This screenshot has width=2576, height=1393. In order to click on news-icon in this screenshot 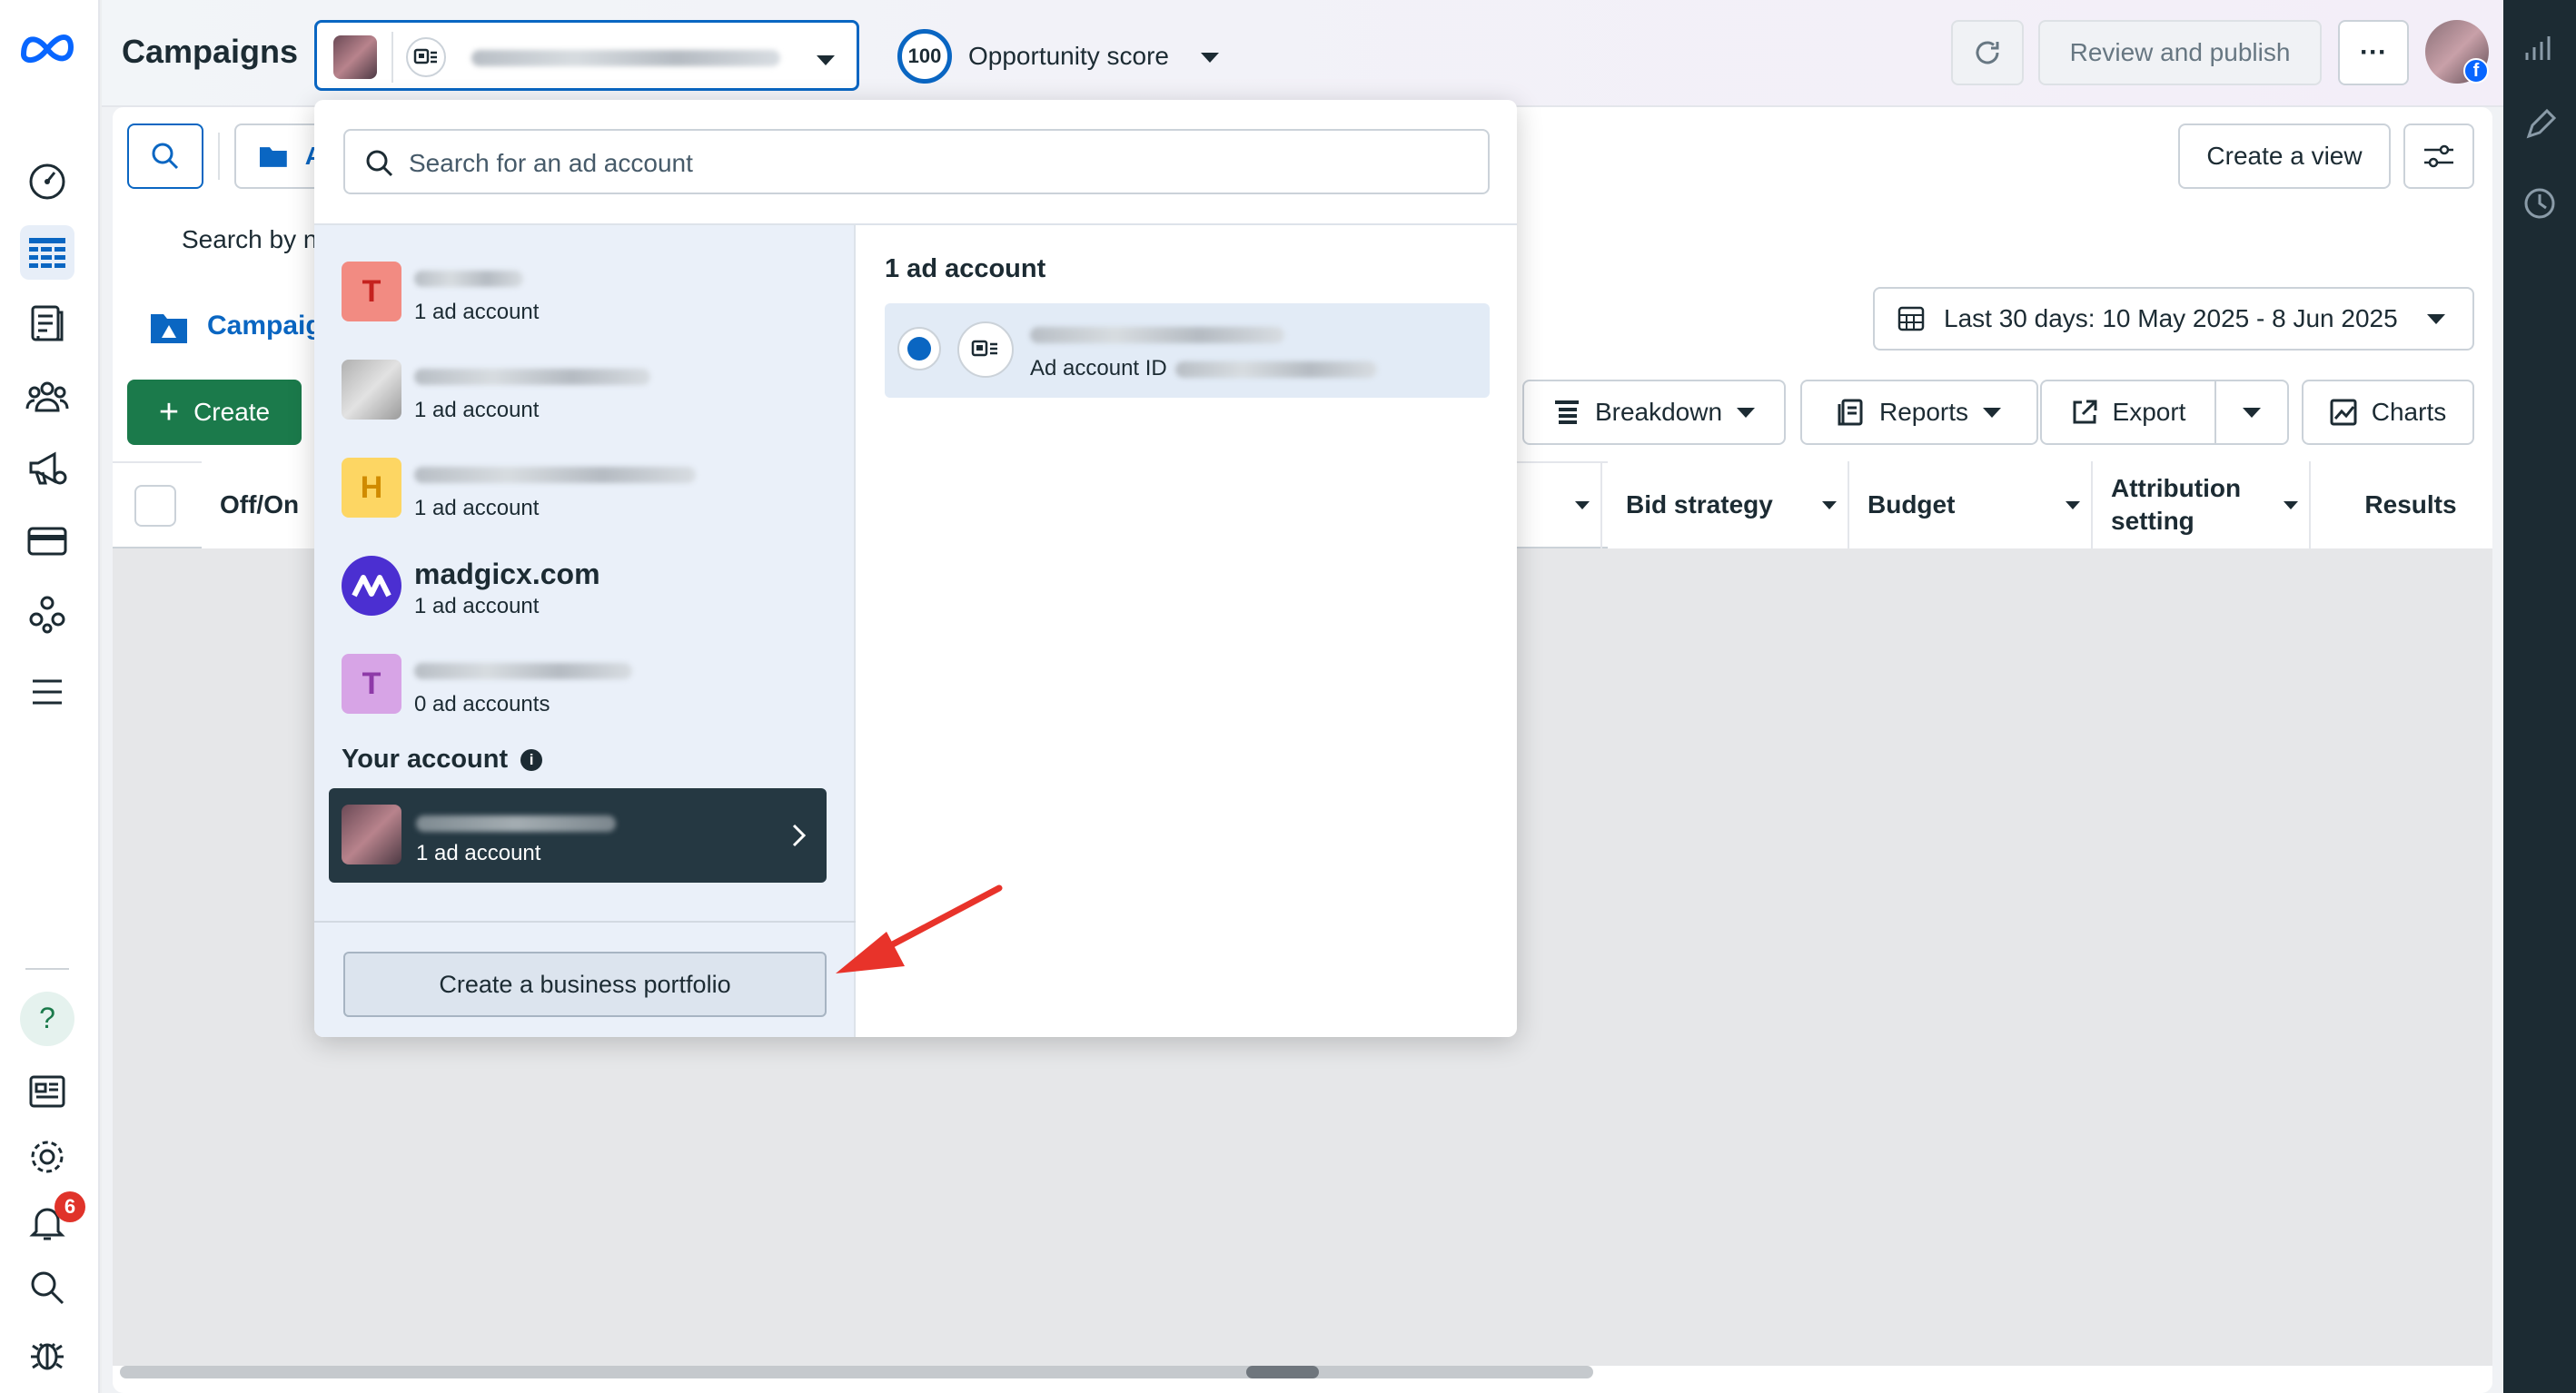, I will do `click(47, 1091)`.